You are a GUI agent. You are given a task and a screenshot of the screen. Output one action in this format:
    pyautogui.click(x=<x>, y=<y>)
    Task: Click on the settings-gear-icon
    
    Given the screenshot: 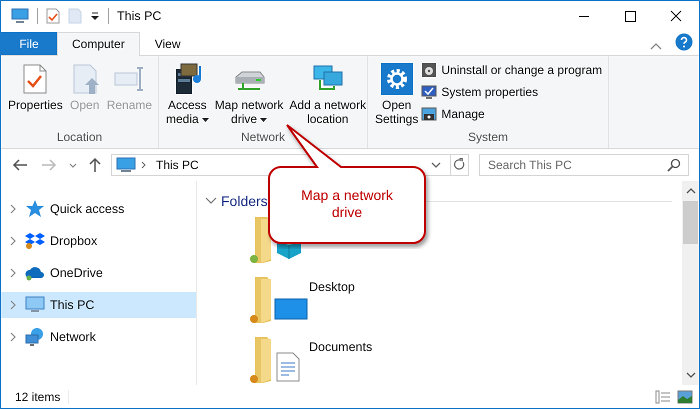 What is the action you would take?
    pyautogui.click(x=396, y=79)
    